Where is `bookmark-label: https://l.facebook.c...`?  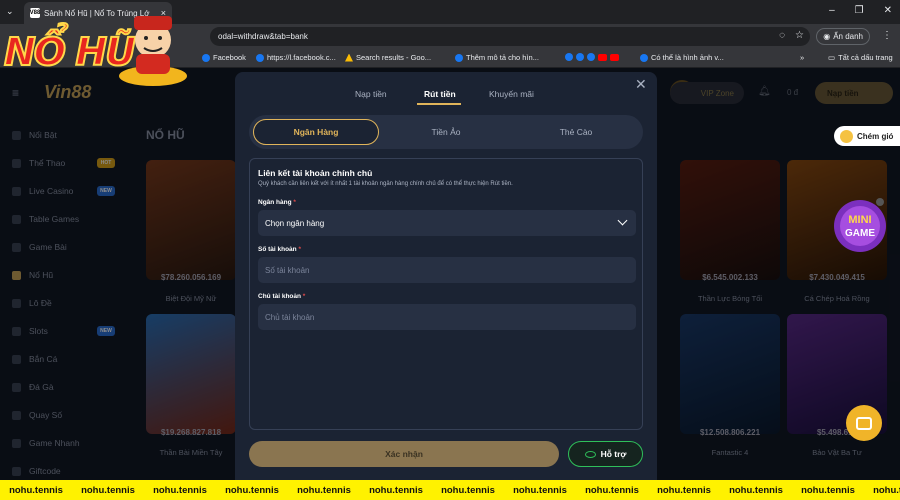
bookmark-label: https://l.facebook.c... is located at coordinates (301, 57).